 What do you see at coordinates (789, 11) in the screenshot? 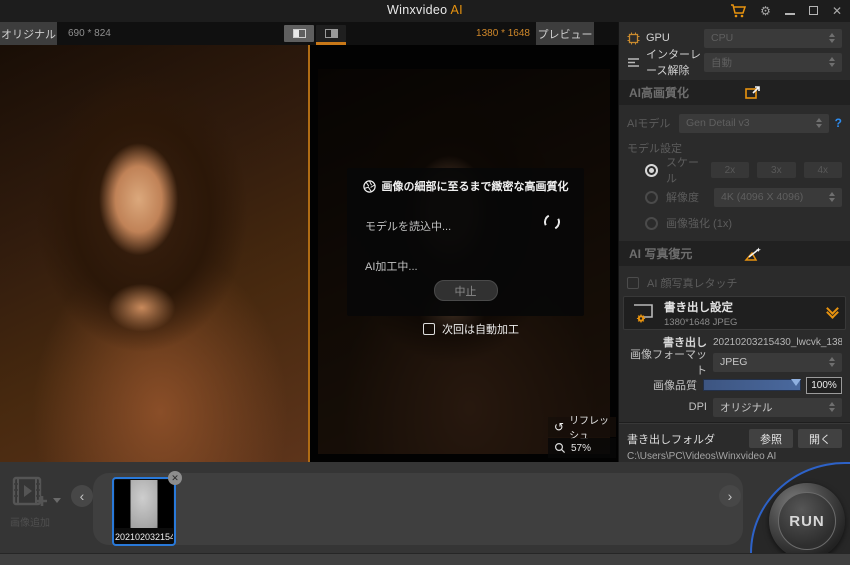
I see `minimize-button` at bounding box center [789, 11].